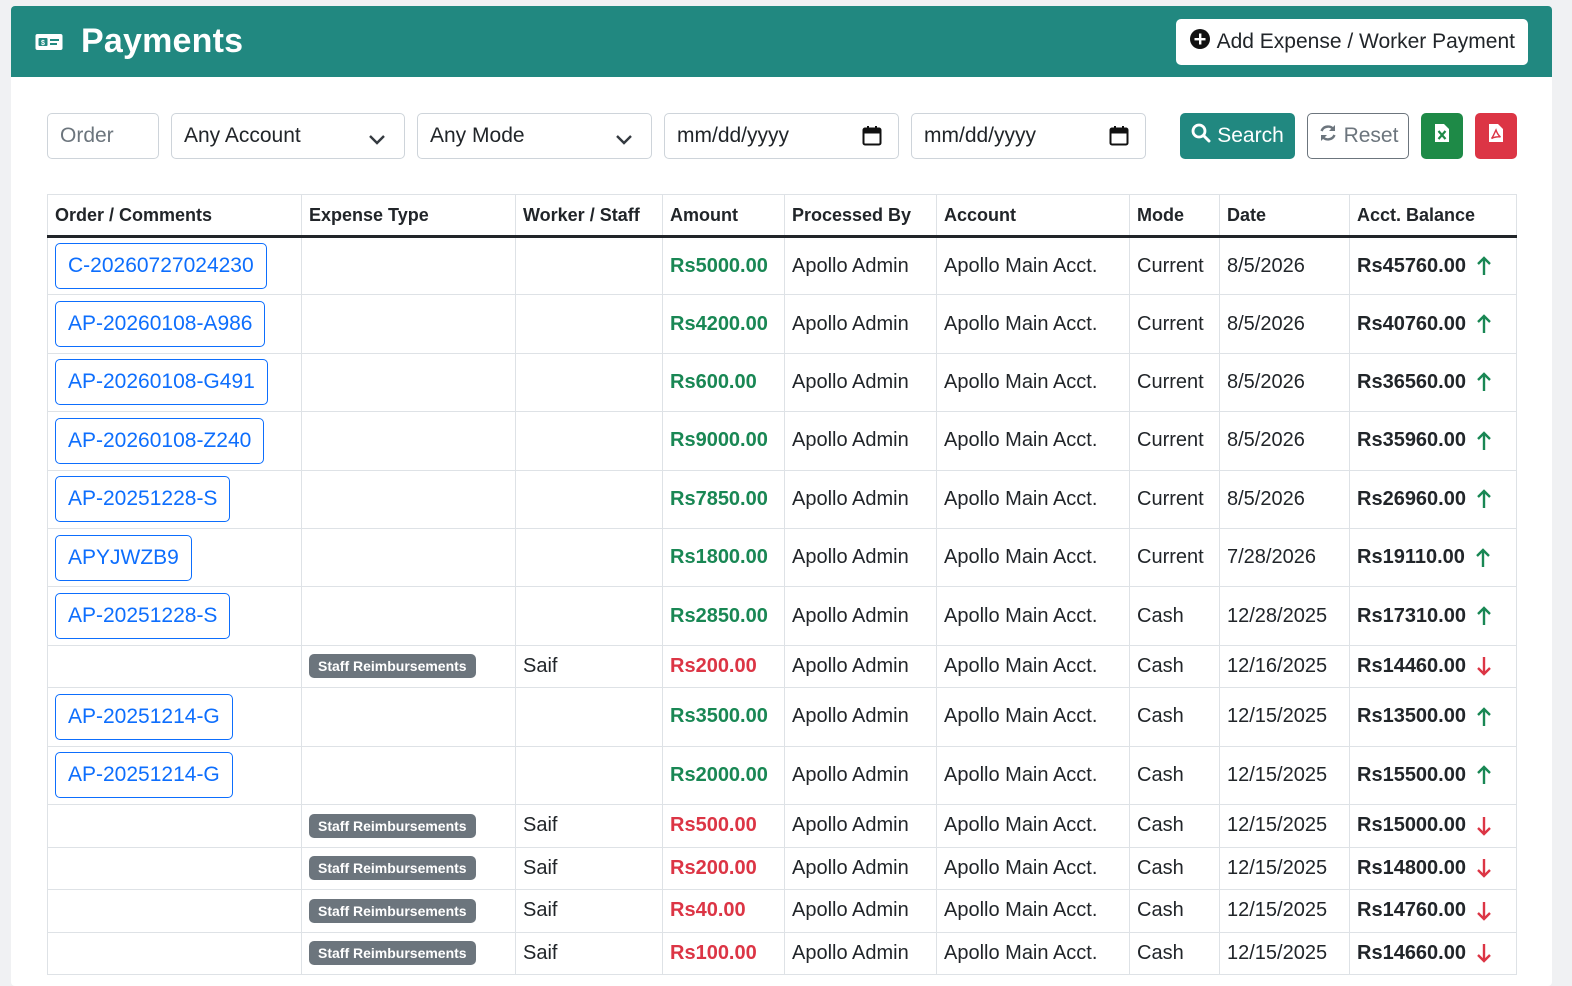 The height and width of the screenshot is (986, 1572). I want to click on balance-cell: Rs26960.00, so click(1433, 499).